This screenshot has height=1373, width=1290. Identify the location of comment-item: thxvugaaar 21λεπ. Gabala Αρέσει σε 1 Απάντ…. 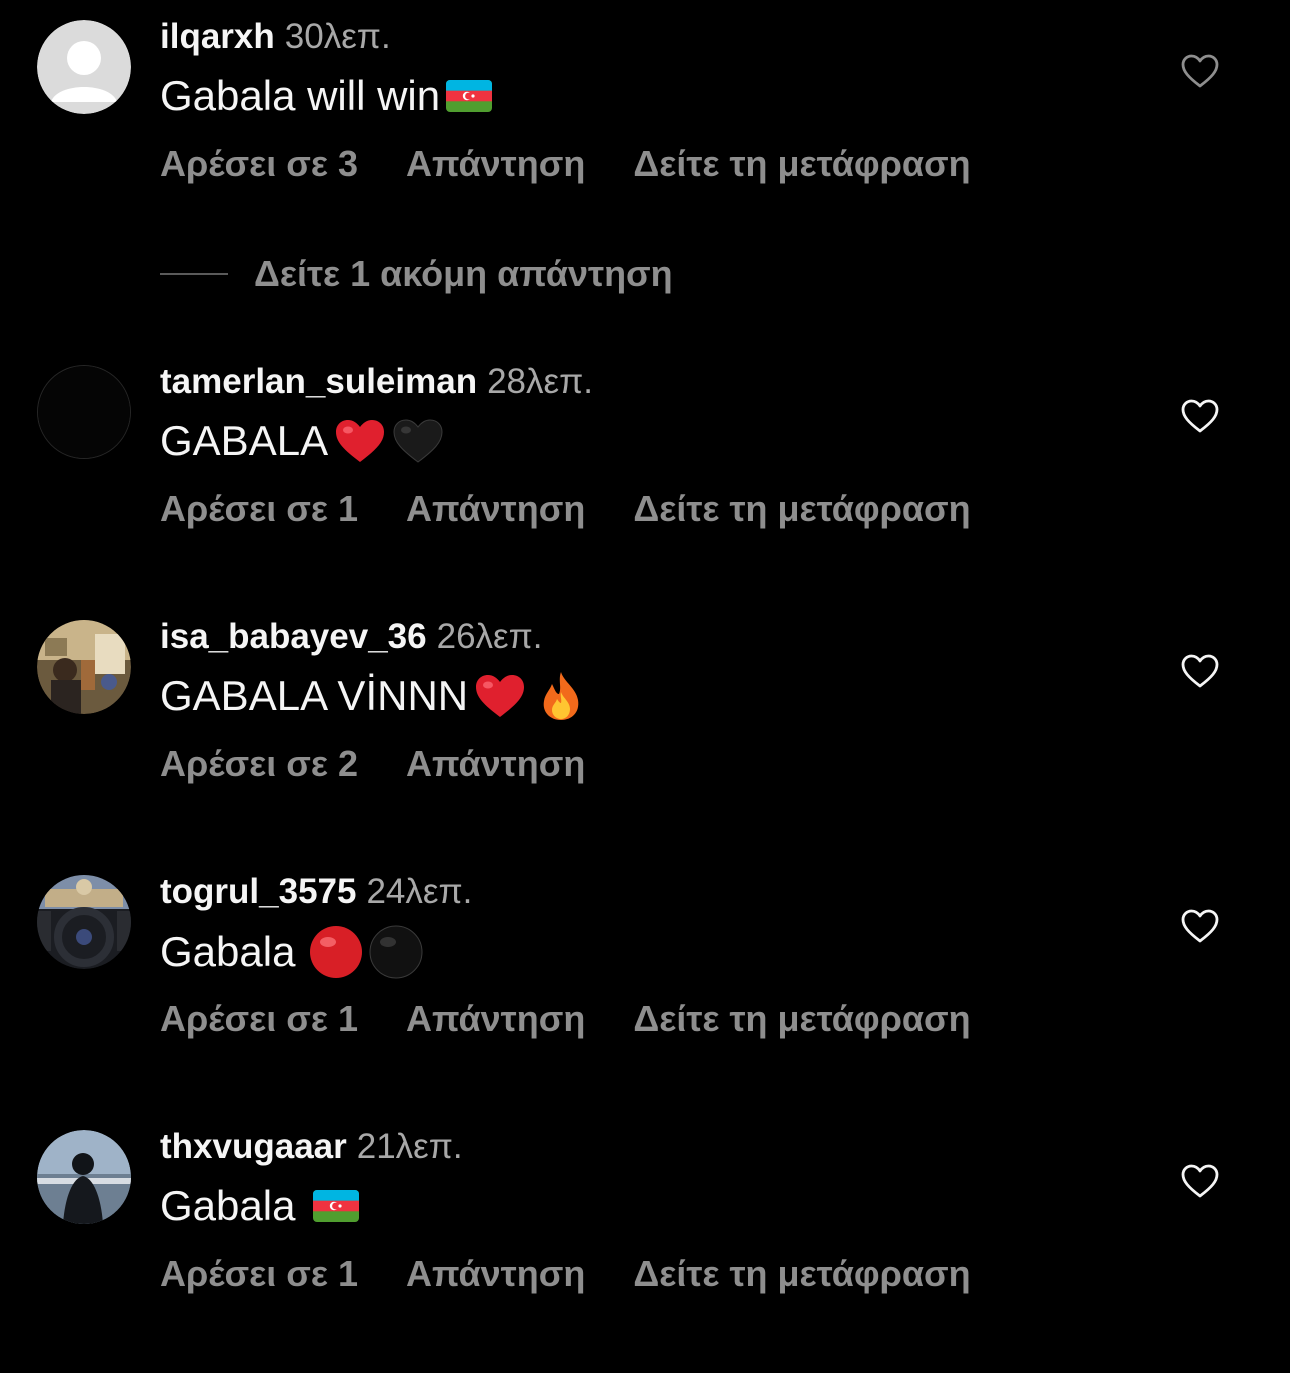
(645, 1210).